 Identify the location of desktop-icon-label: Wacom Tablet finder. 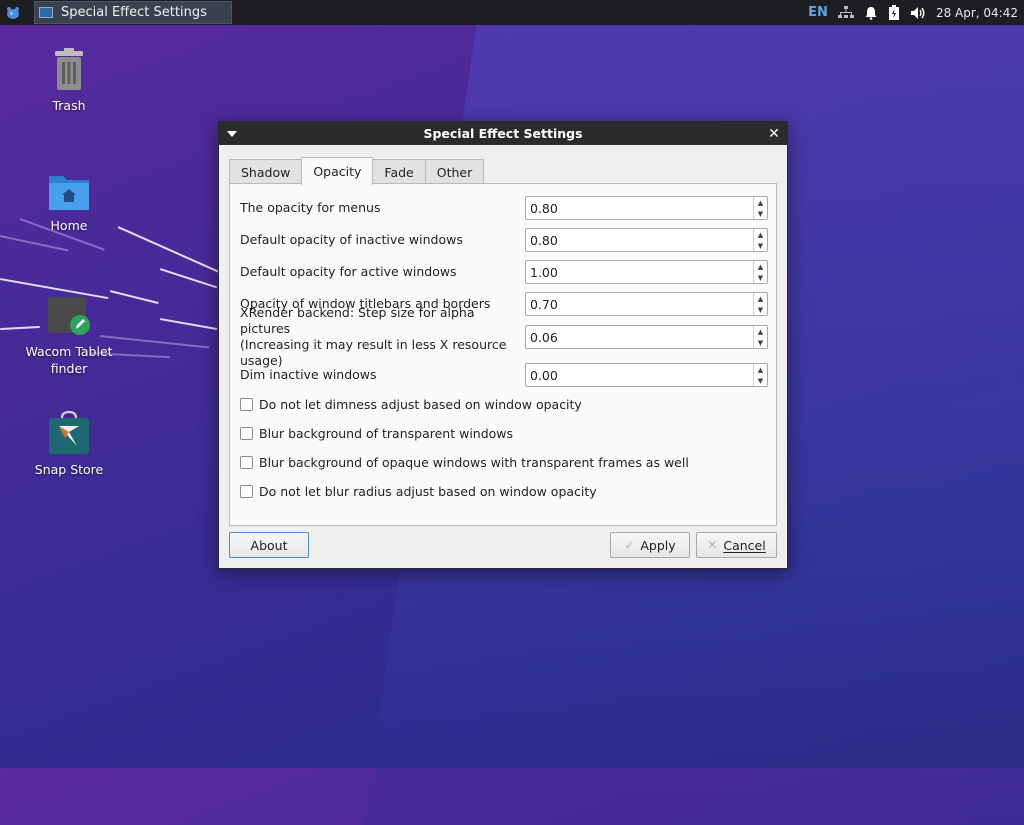
(69, 360).